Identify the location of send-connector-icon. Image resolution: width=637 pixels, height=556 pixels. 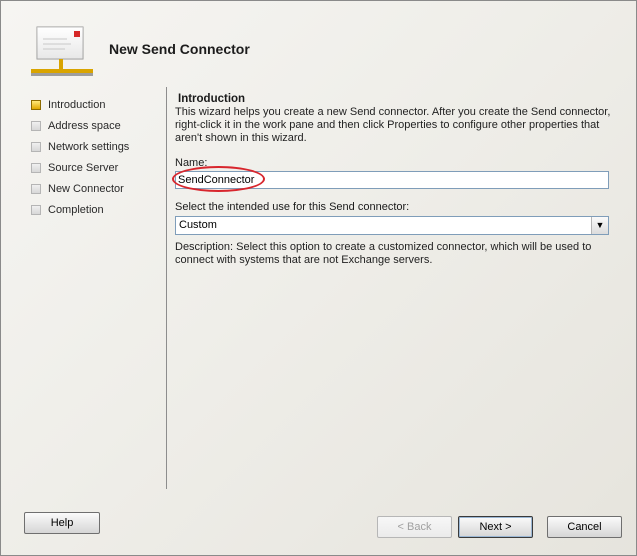
(62, 51).